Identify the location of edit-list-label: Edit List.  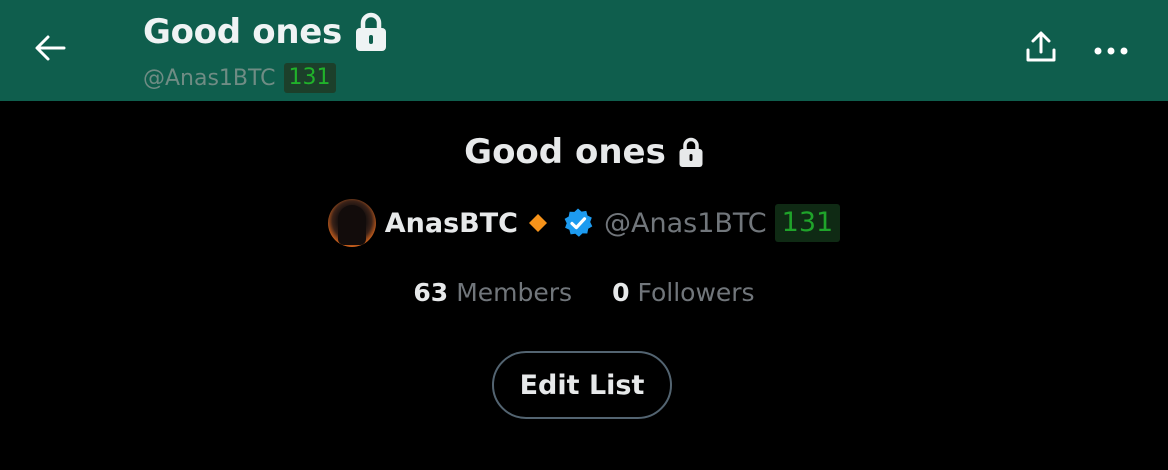
(582, 385).